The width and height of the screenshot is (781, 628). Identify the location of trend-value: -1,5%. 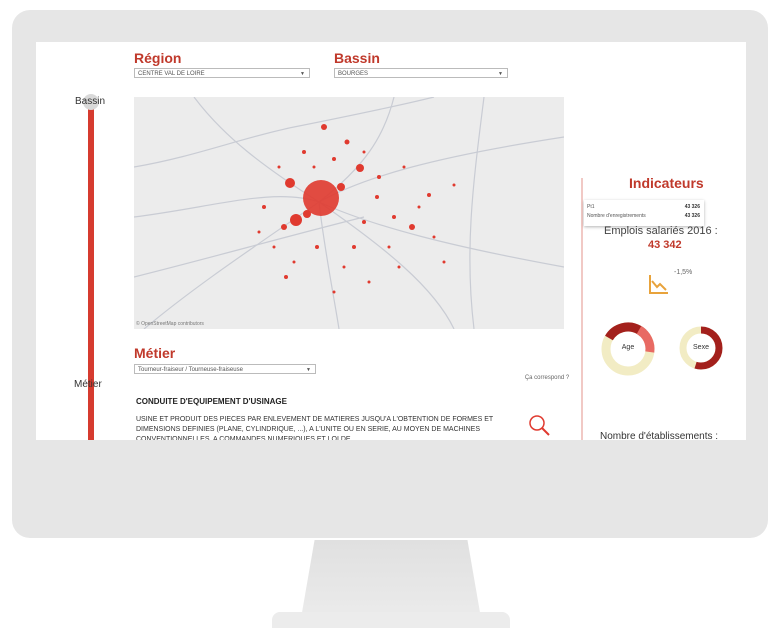
(683, 272).